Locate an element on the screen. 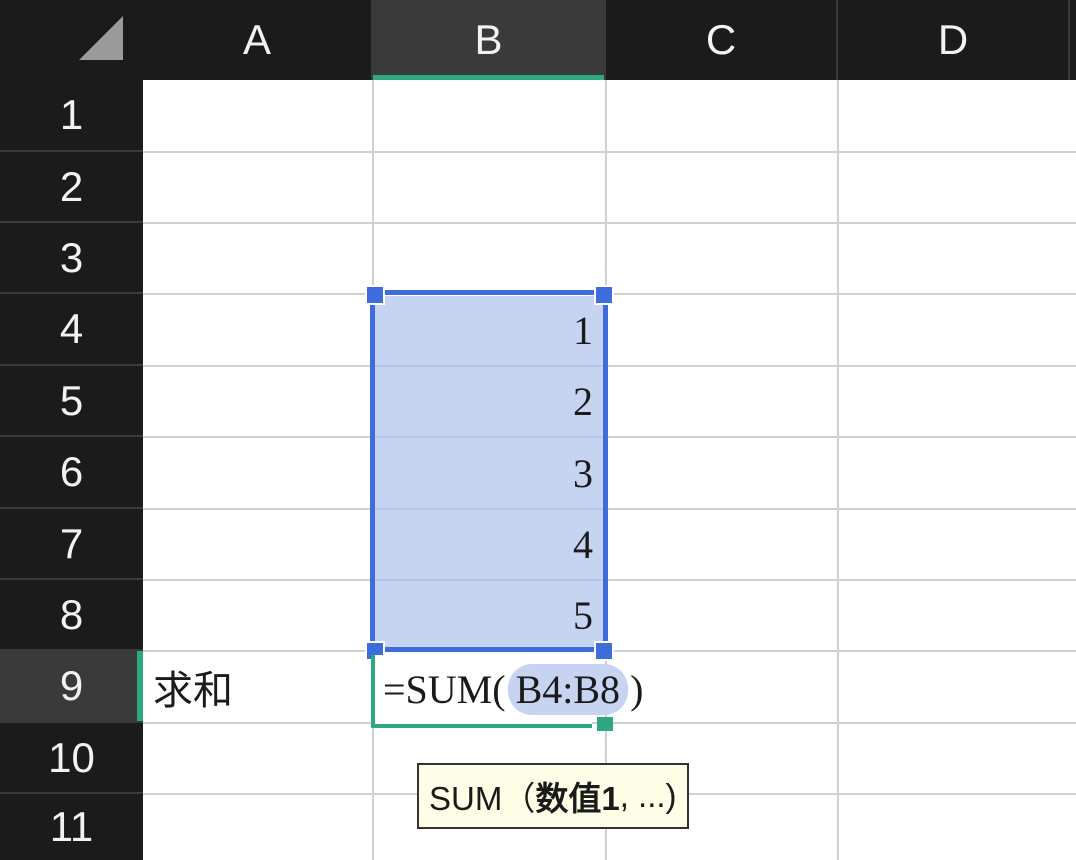 This screenshot has height=860, width=1076. range-selection-border is located at coordinates (489, 471).